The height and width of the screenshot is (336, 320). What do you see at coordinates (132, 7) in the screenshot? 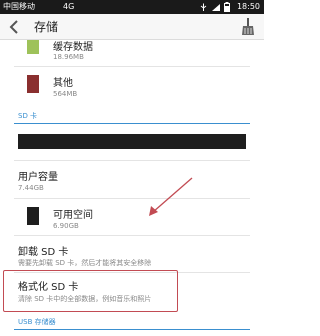
I see `status-bar: 中国移动 4G 18:50` at bounding box center [132, 7].